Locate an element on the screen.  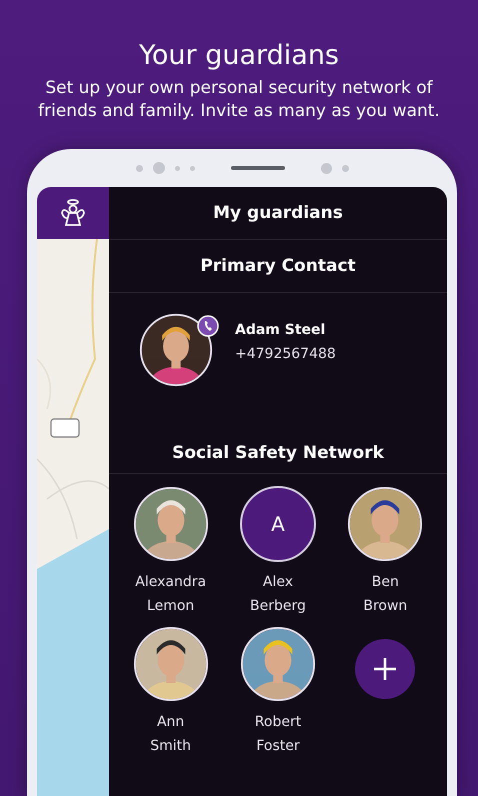
section-heading: Primary Contact is located at coordinates (278, 266).